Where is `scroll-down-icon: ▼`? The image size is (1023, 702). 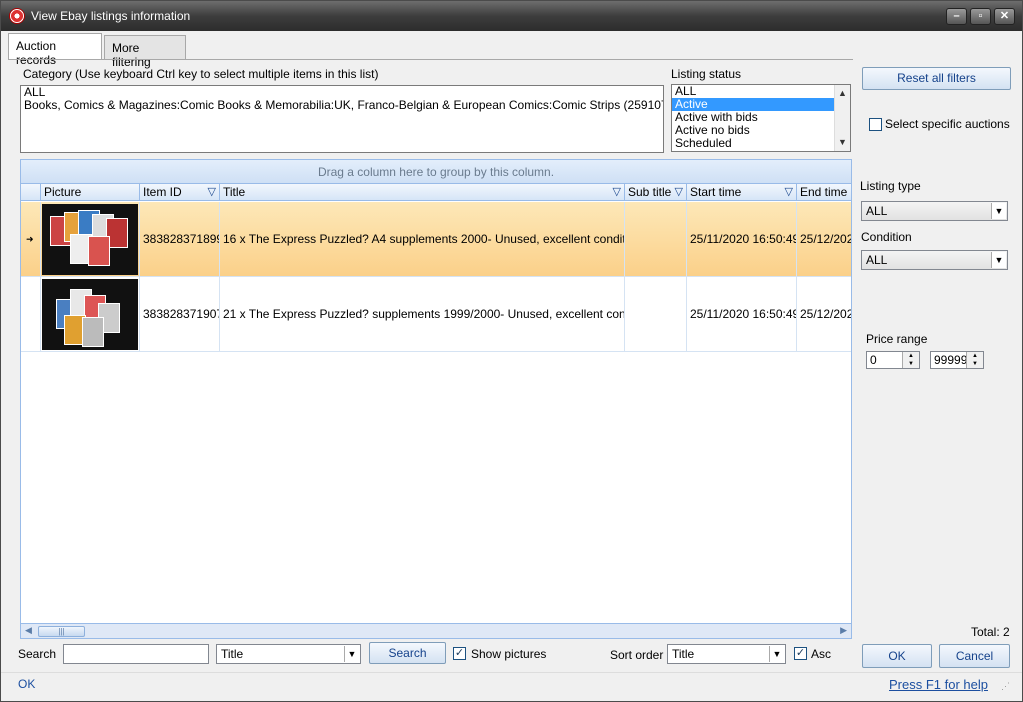
scroll-down-icon: ▼ is located at coordinates (842, 142).